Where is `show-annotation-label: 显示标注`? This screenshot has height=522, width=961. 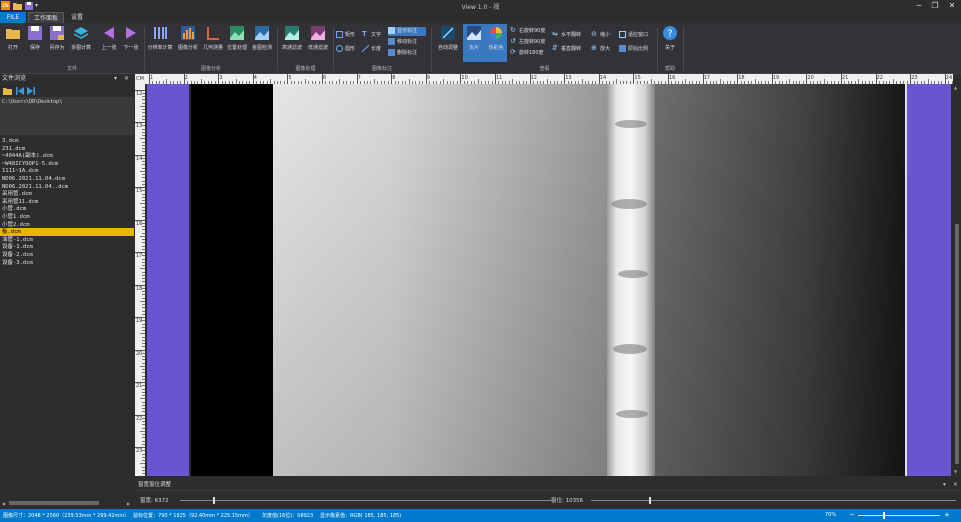
show-annotation-label: 显示标注 is located at coordinates (407, 31).